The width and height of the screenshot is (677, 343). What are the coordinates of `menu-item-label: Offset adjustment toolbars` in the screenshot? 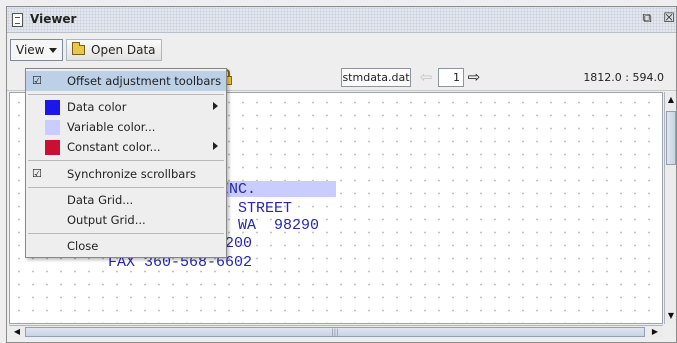 It's located at (144, 81).